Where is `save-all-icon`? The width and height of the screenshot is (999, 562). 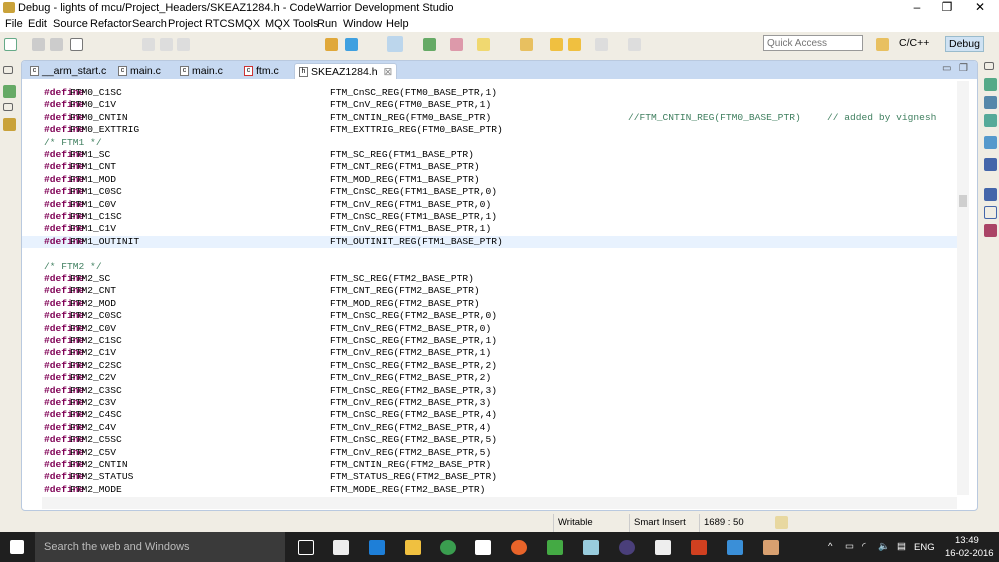
save-all-icon is located at coordinates (56, 44).